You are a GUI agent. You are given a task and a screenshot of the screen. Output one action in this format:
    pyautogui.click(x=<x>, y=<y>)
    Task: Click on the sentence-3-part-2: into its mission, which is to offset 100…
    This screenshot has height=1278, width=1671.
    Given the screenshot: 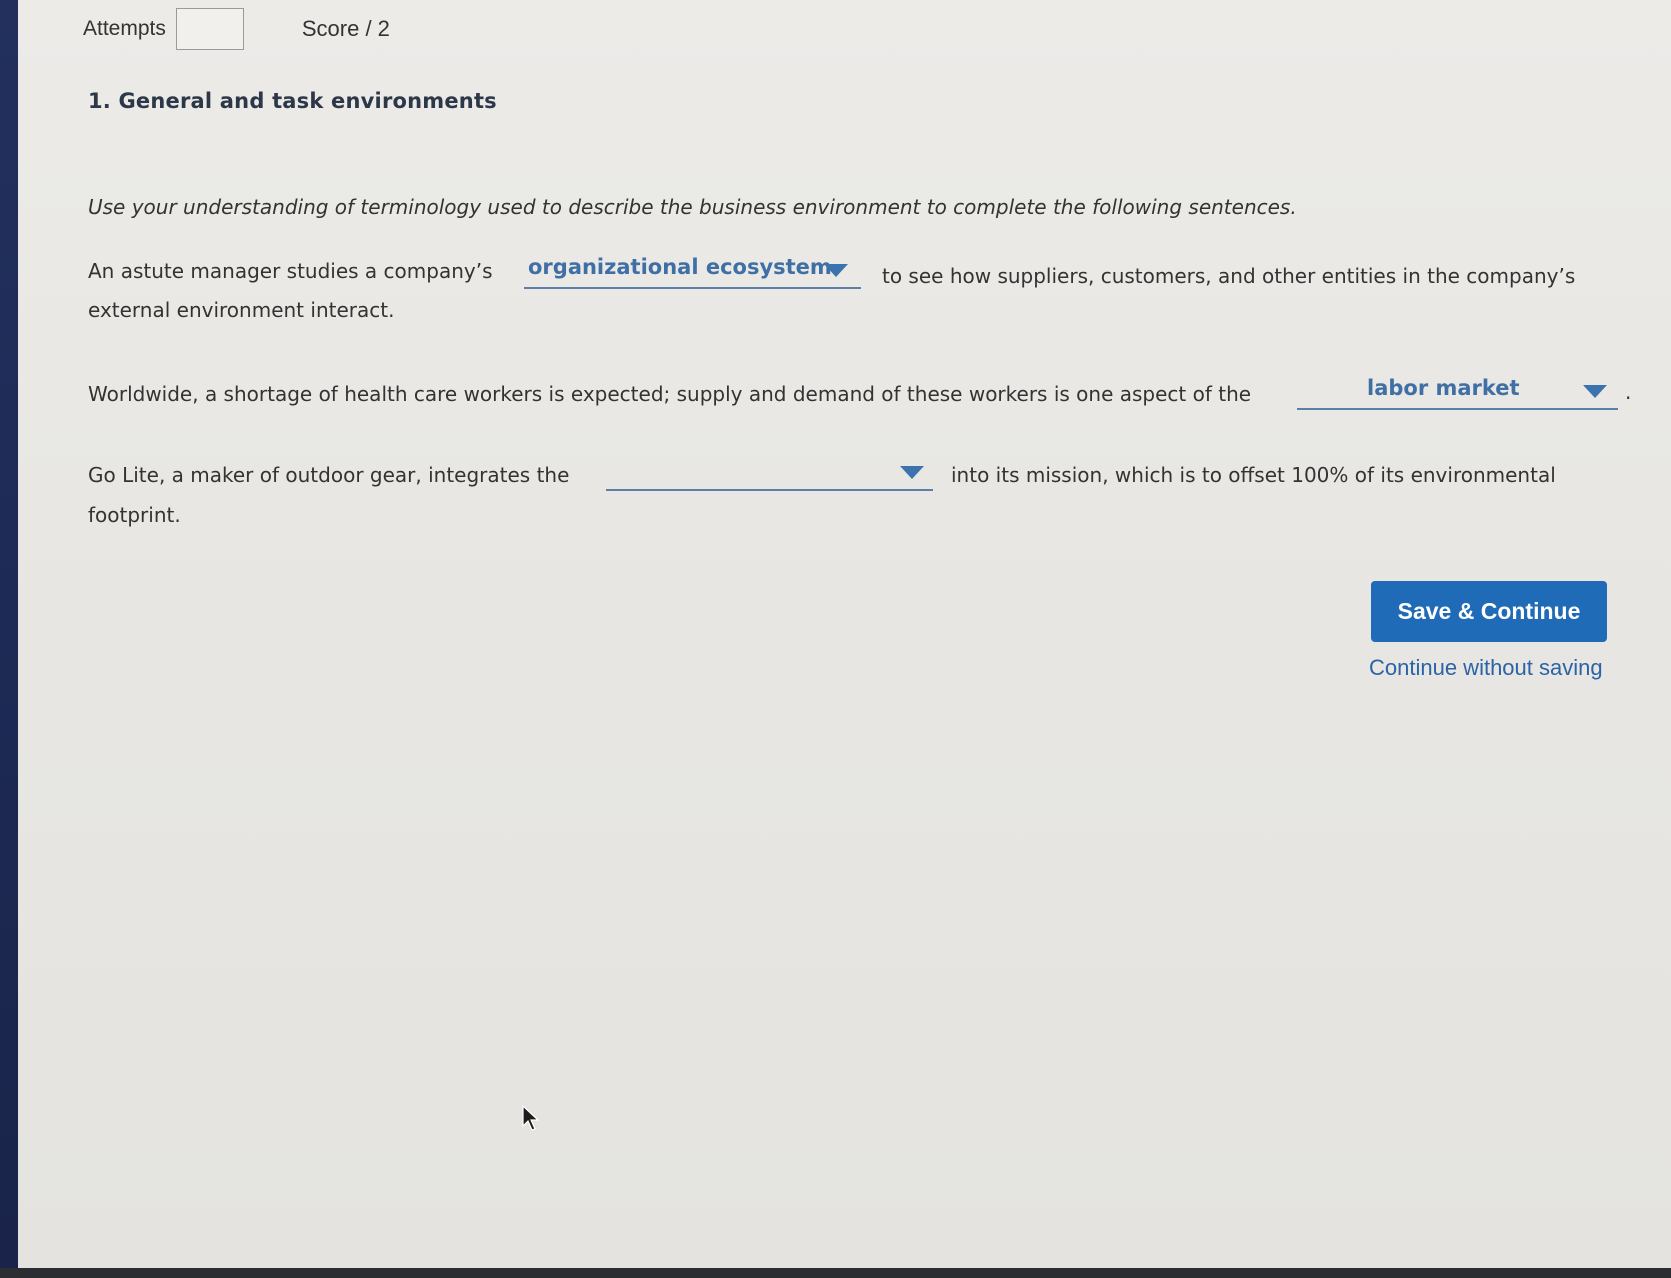 What is the action you would take?
    pyautogui.click(x=1253, y=475)
    